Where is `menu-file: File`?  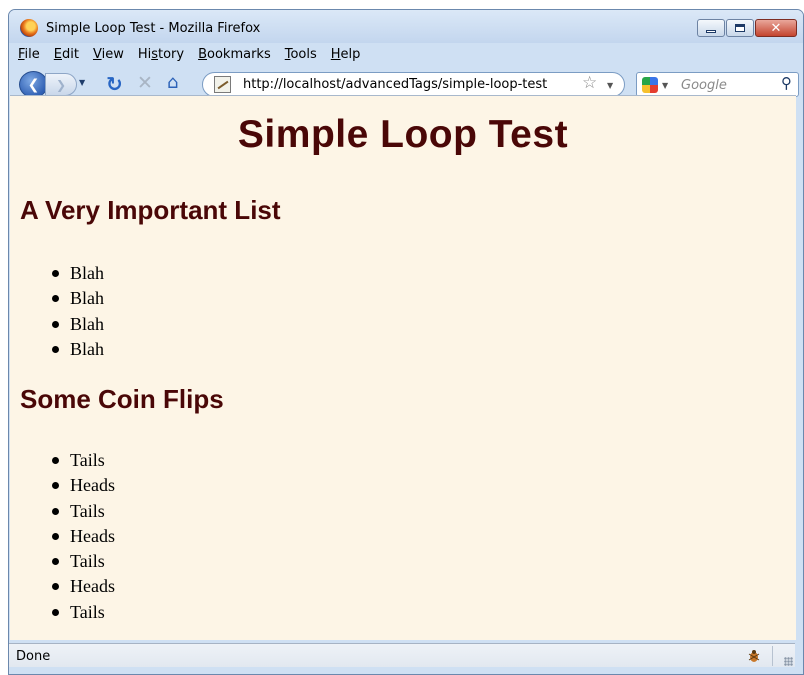 menu-file: File is located at coordinates (29, 54).